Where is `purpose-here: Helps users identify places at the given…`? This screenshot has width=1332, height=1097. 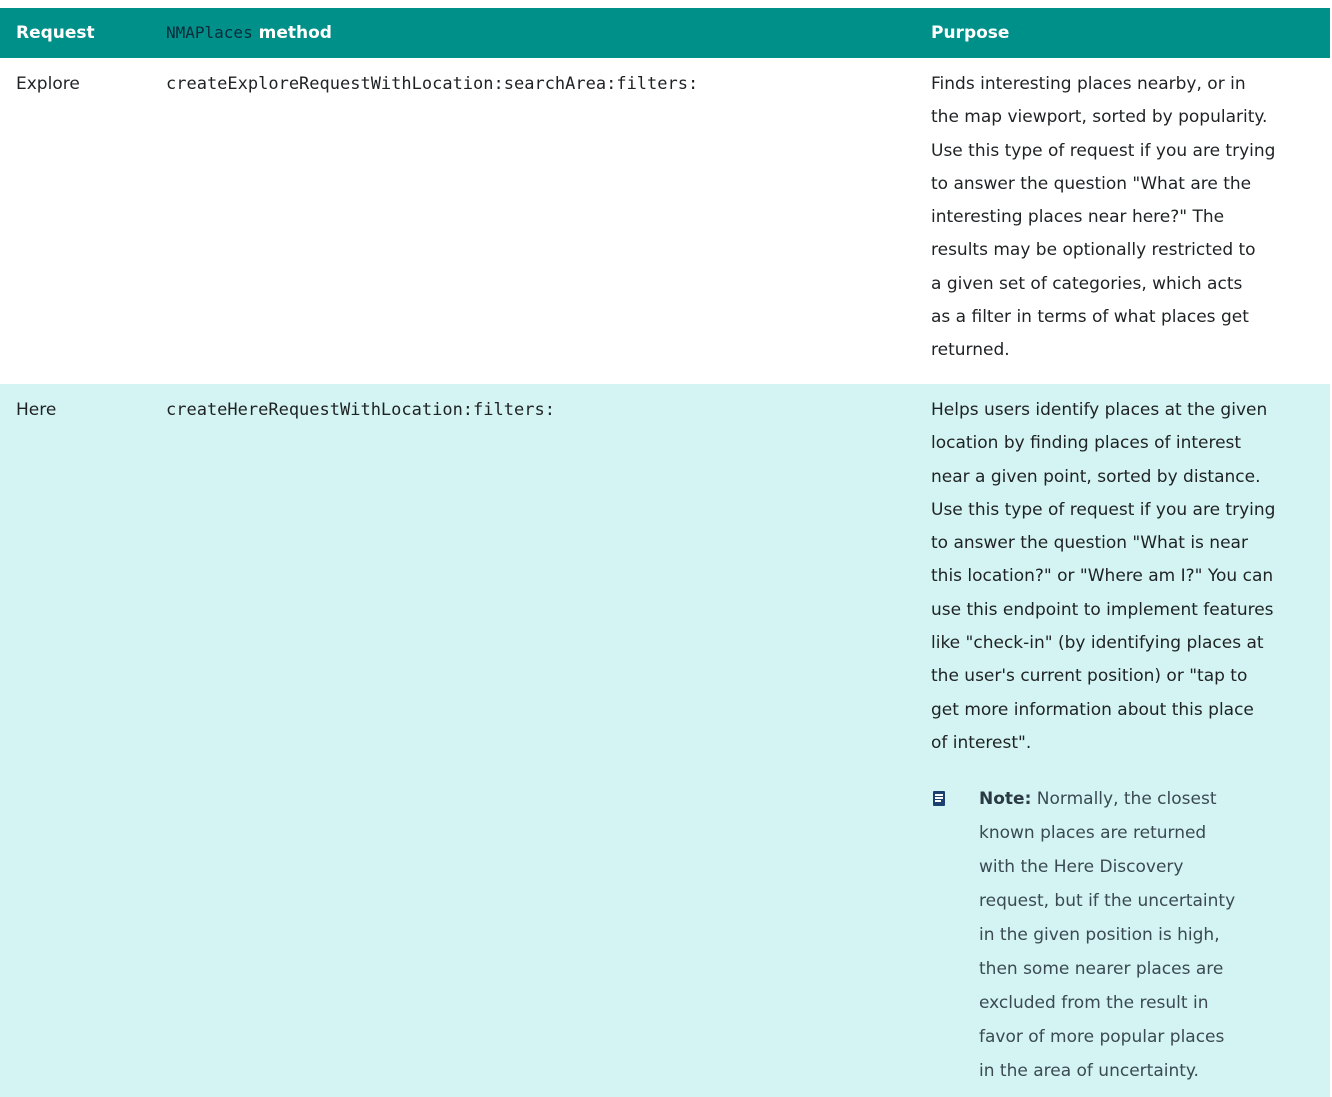
purpose-here: Helps users identify places at the given… is located at coordinates (1128, 577).